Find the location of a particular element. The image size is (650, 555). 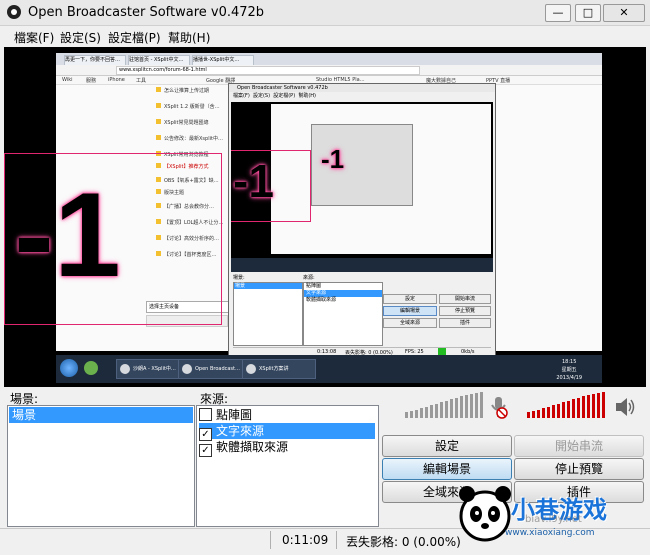

source-checkbox is located at coordinates (205, 414).